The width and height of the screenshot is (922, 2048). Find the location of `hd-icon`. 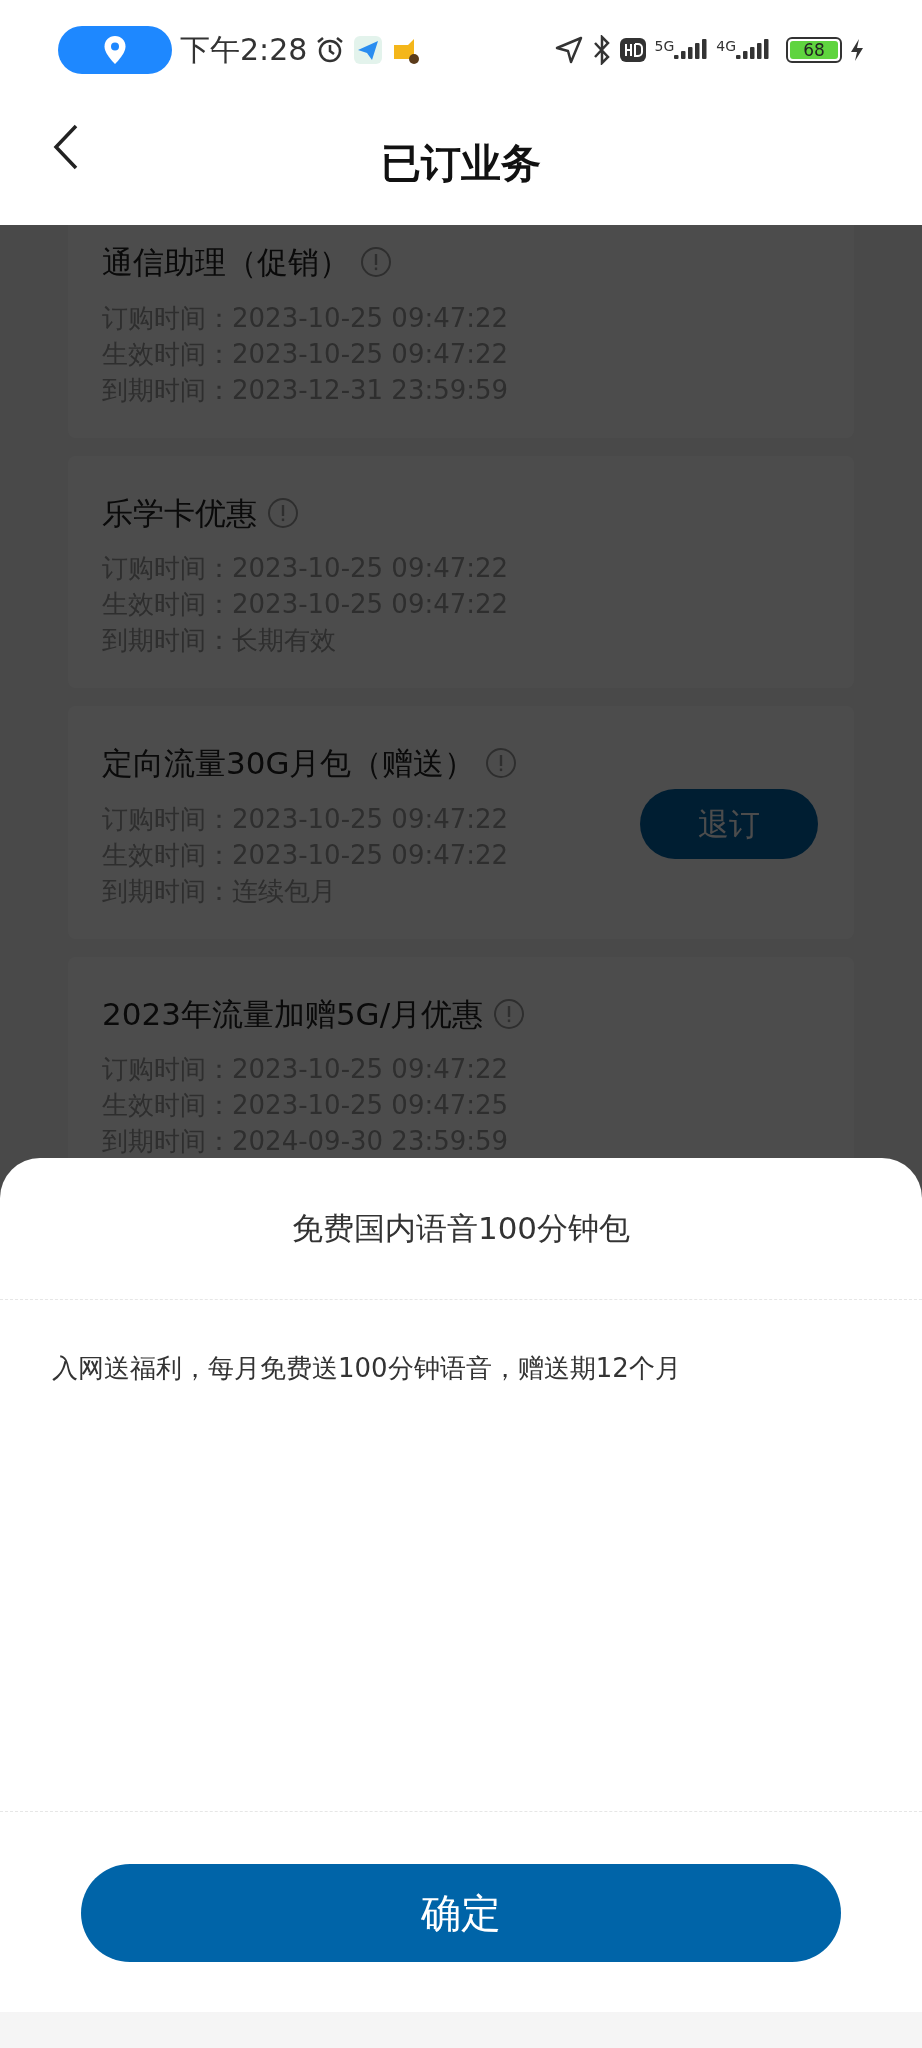

hd-icon is located at coordinates (633, 50).